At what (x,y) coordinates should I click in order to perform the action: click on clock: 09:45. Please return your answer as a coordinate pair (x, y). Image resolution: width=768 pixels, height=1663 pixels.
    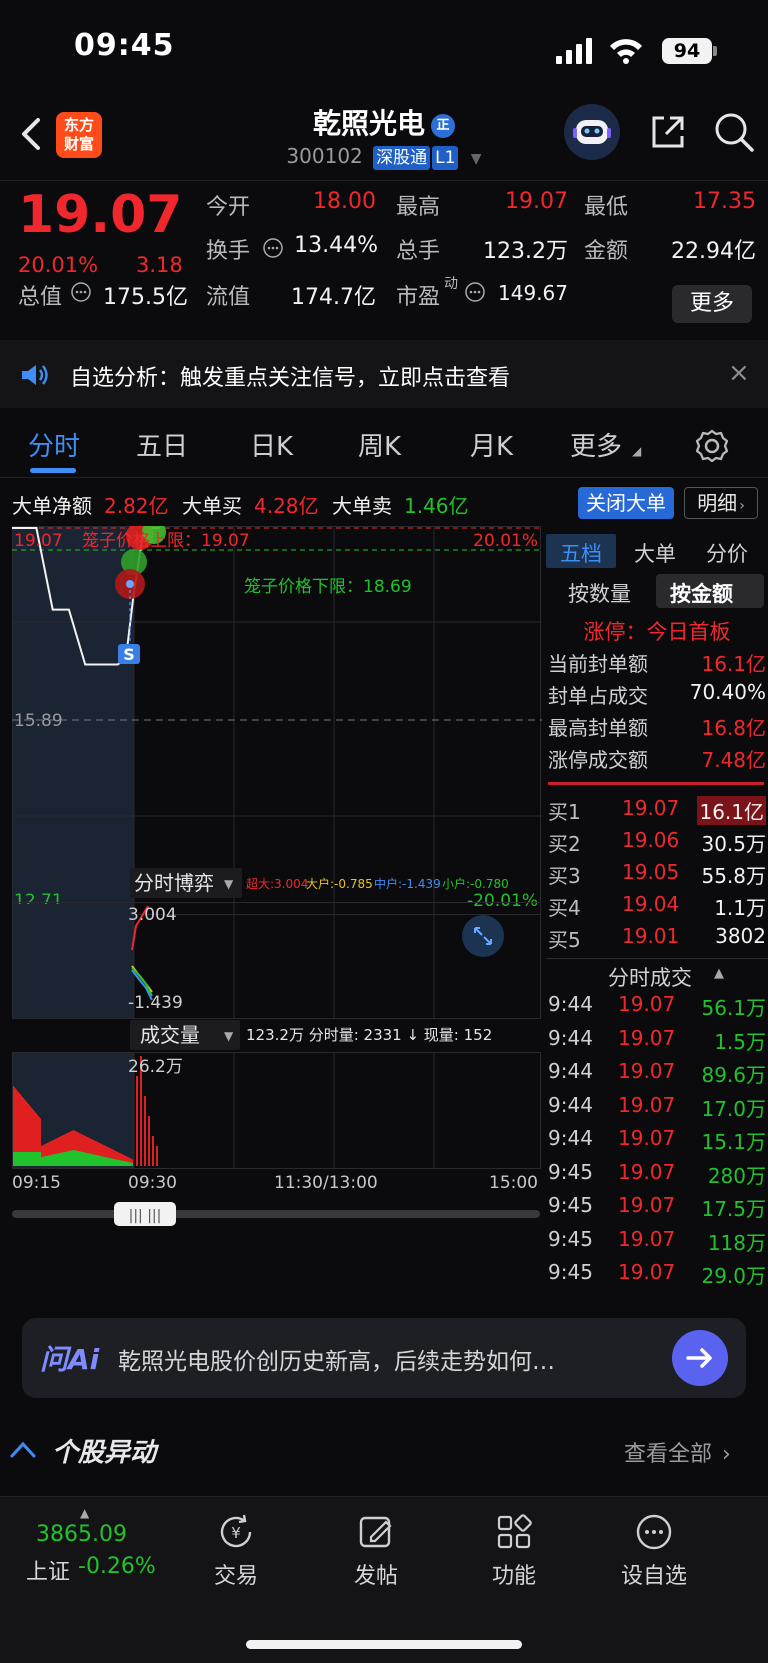
    Looking at the image, I should click on (124, 45).